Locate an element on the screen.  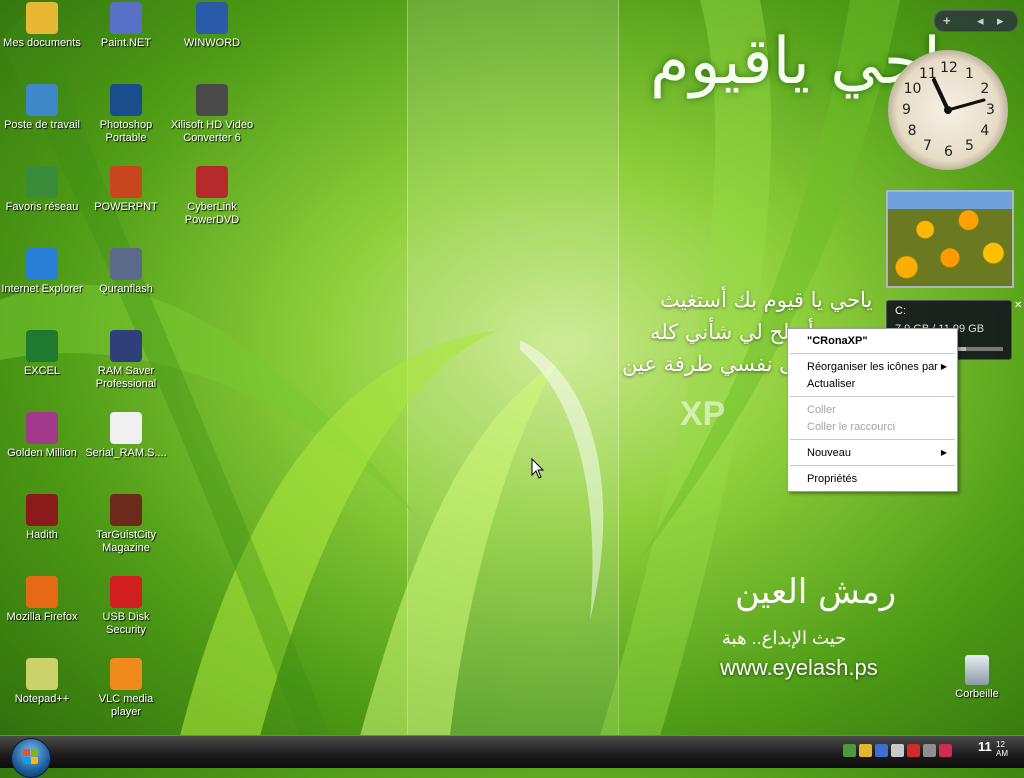
desktop-icon: WINWORD is located at coordinates (212, 26).